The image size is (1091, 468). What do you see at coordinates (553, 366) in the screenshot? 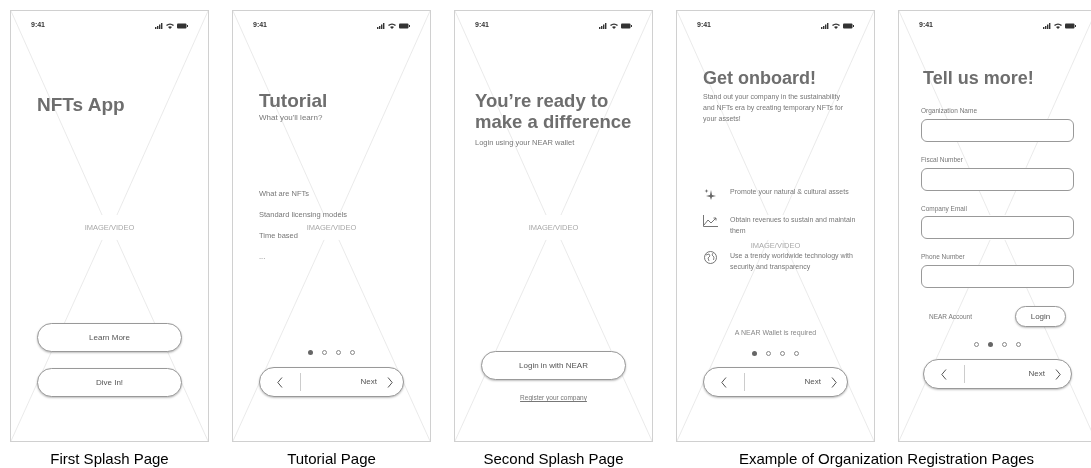
I see `login-button: Login in with NEAR` at bounding box center [553, 366].